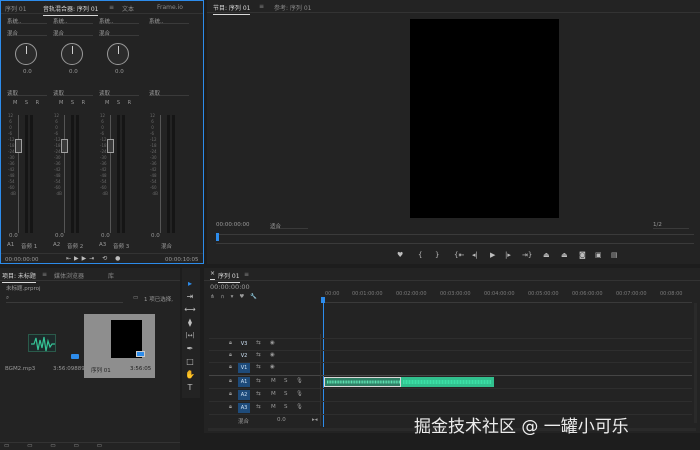 The width and height of the screenshot is (700, 450). What do you see at coordinates (230, 287) in the screenshot?
I see `timeline-timecode: 00:00:00:00` at bounding box center [230, 287].